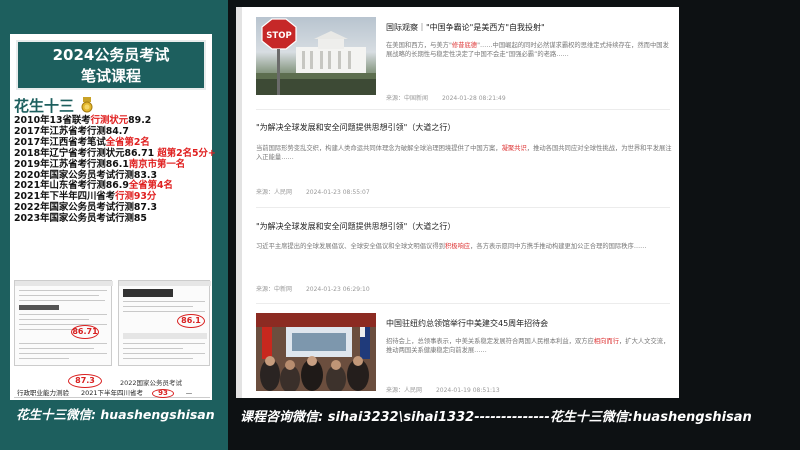 Image resolution: width=800 pixels, height=450 pixels. Describe the element at coordinates (43, 393) in the screenshot. I see `table-cell: 行政职业能力测验` at that location.